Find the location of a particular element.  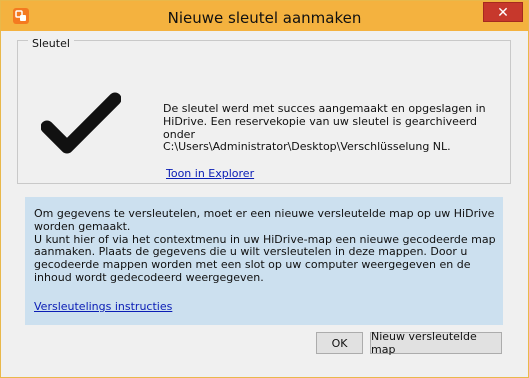

encryption-instructions-link: Versleutelings instructies is located at coordinates (103, 306).